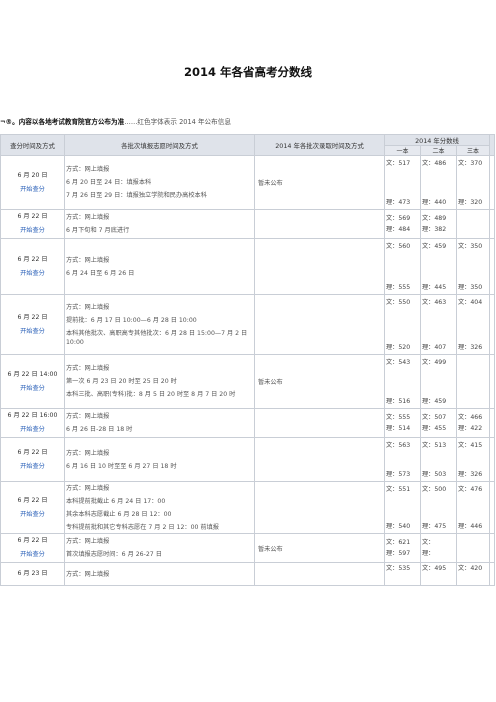  What do you see at coordinates (398, 202) in the screenshot?
I see `score-science: 理：473` at bounding box center [398, 202].